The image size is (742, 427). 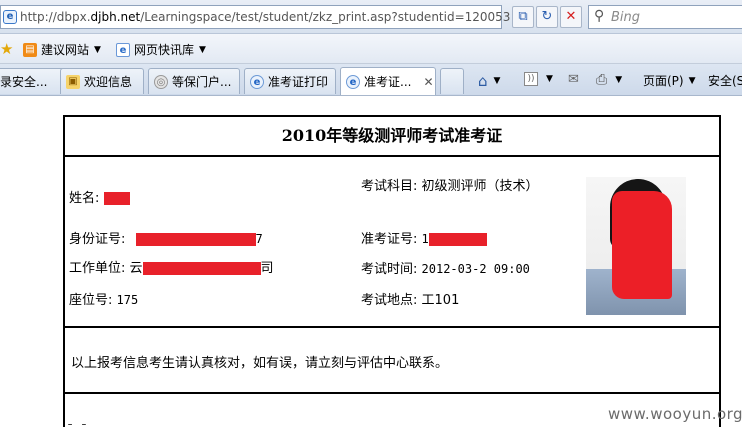 I want to click on exam-subject-label: 考试科目:, so click(x=389, y=186).